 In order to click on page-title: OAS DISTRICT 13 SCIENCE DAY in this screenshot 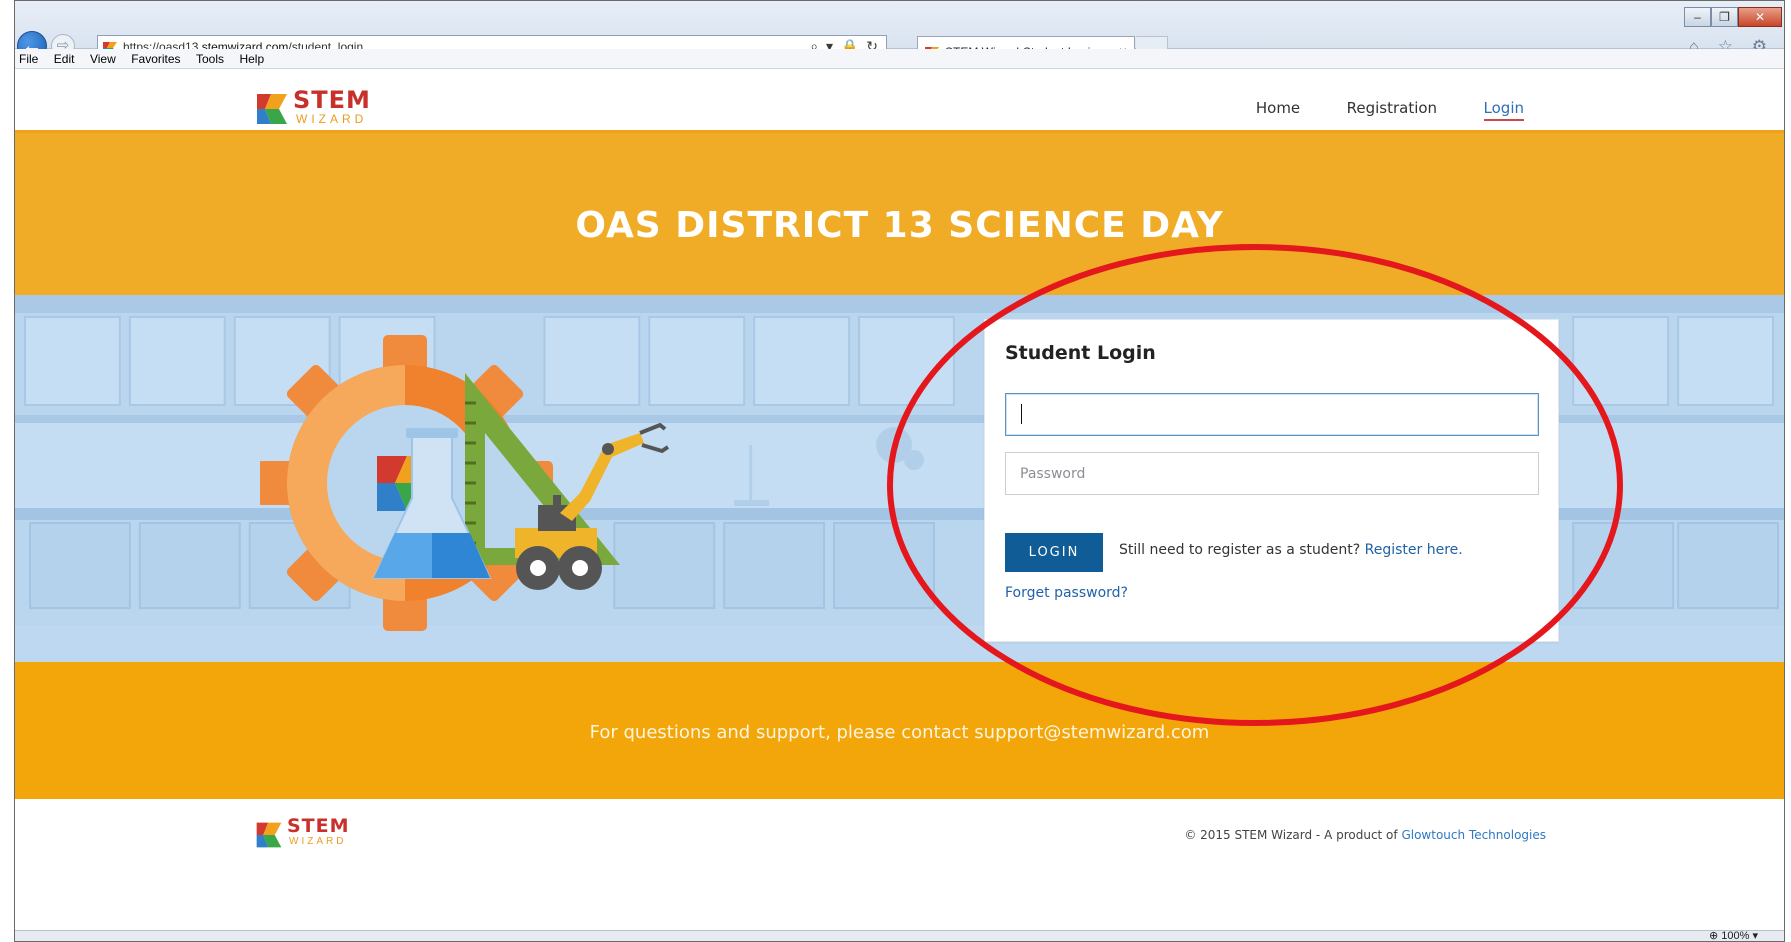, I will do `click(899, 225)`.